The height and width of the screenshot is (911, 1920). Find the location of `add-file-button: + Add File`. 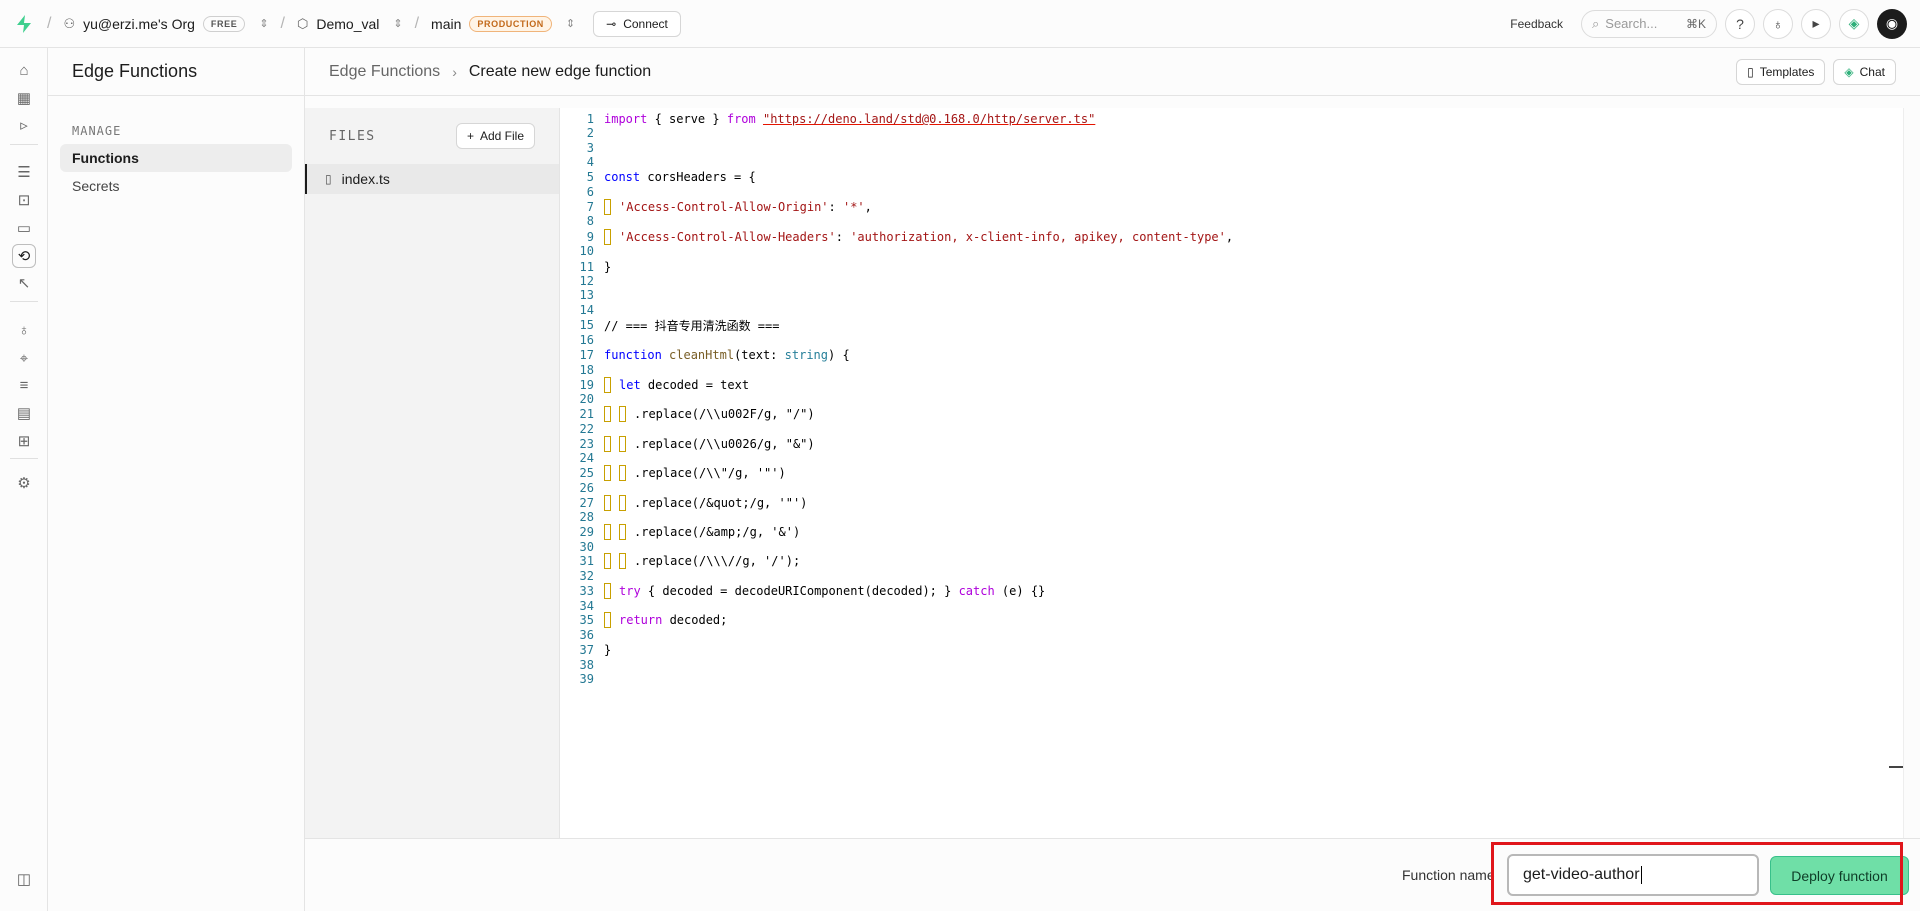

add-file-button: + Add File is located at coordinates (495, 136).